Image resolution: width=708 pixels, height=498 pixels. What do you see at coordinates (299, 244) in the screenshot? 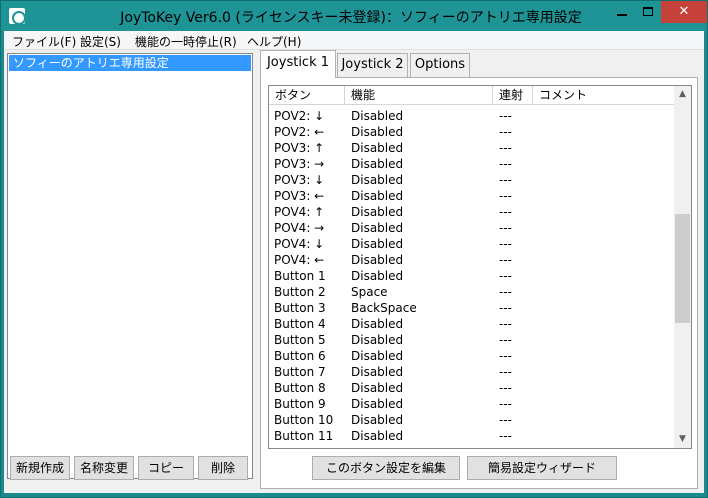
I see `row-button-cell: POV4: ↓` at bounding box center [299, 244].